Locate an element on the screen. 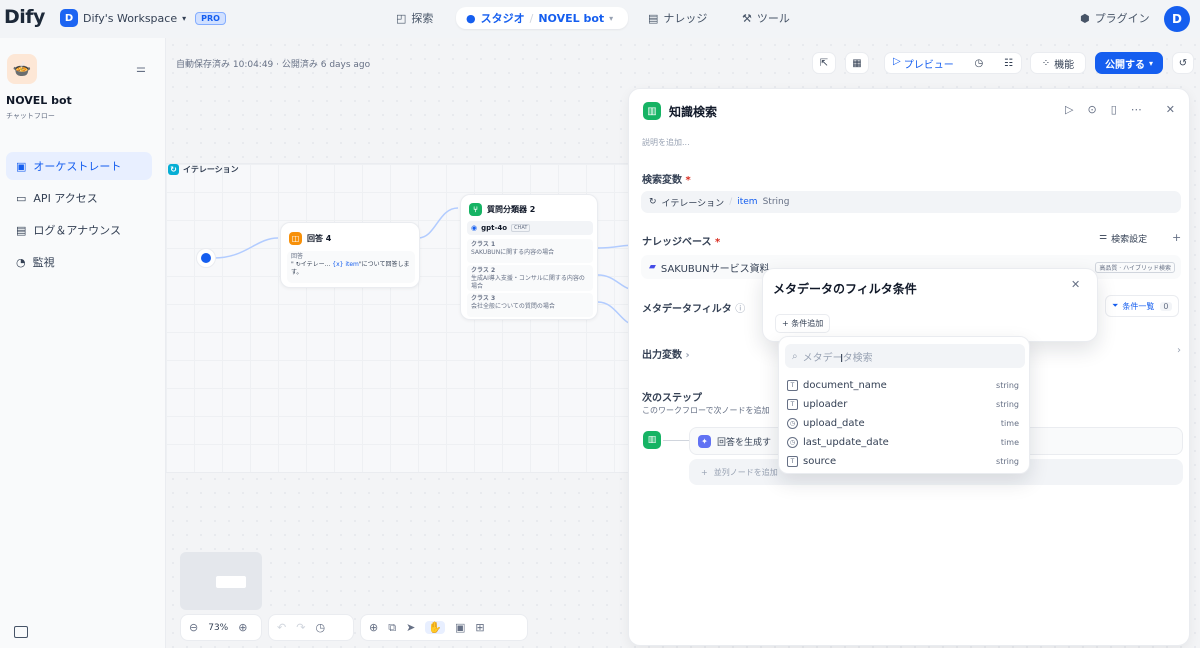  answer-node: ◫ 回答 4 回答 " ↻イテレー... {x} item"について回答します。 is located at coordinates (350, 255).